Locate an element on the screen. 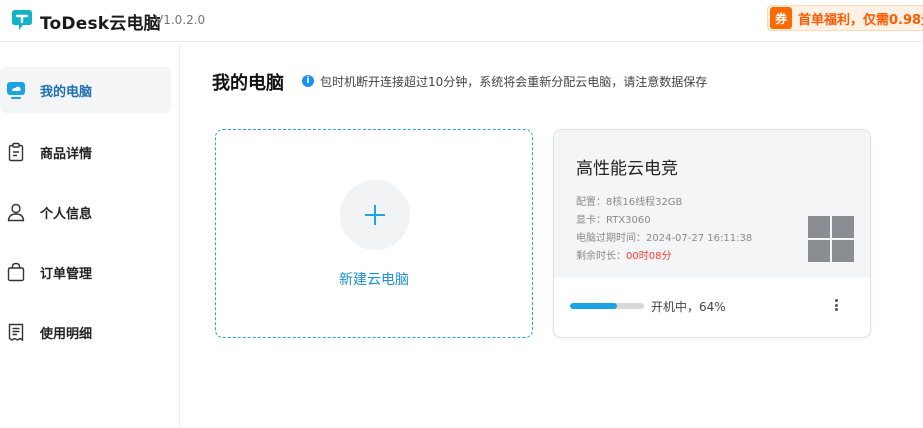 The image size is (923, 428). shopping-bag-icon is located at coordinates (16, 272).